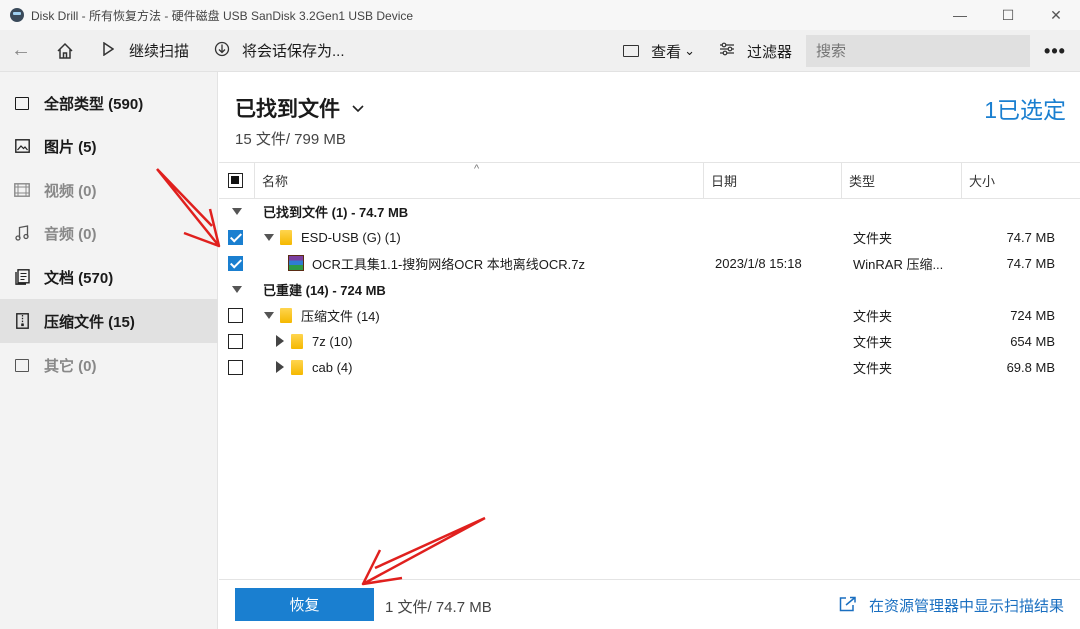  I want to click on toolbar-right: 查看 ⌄ 过滤器 •••, so click(851, 51).